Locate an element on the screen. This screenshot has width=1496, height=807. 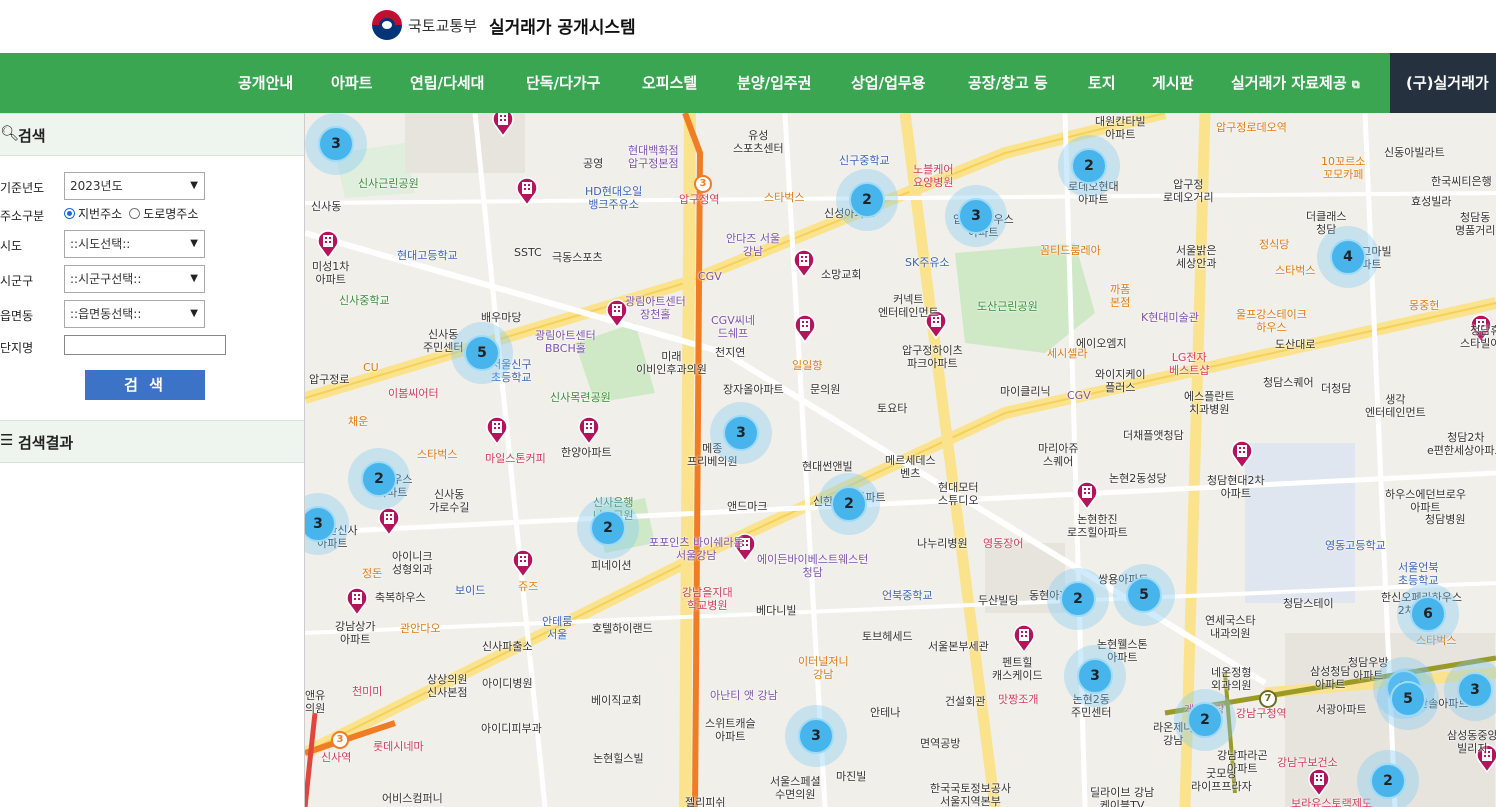
map-poi-label: 청담현대2차 아파트 is located at coordinates (1236, 487).